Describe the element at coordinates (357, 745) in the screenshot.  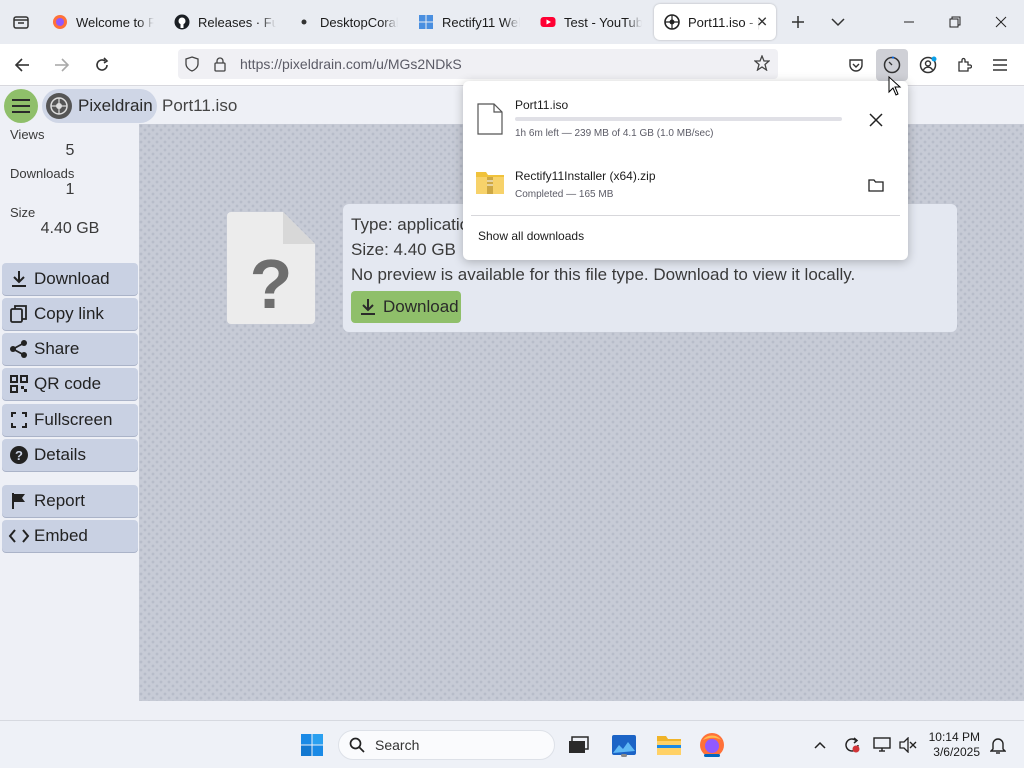
I see `search-icon` at that location.